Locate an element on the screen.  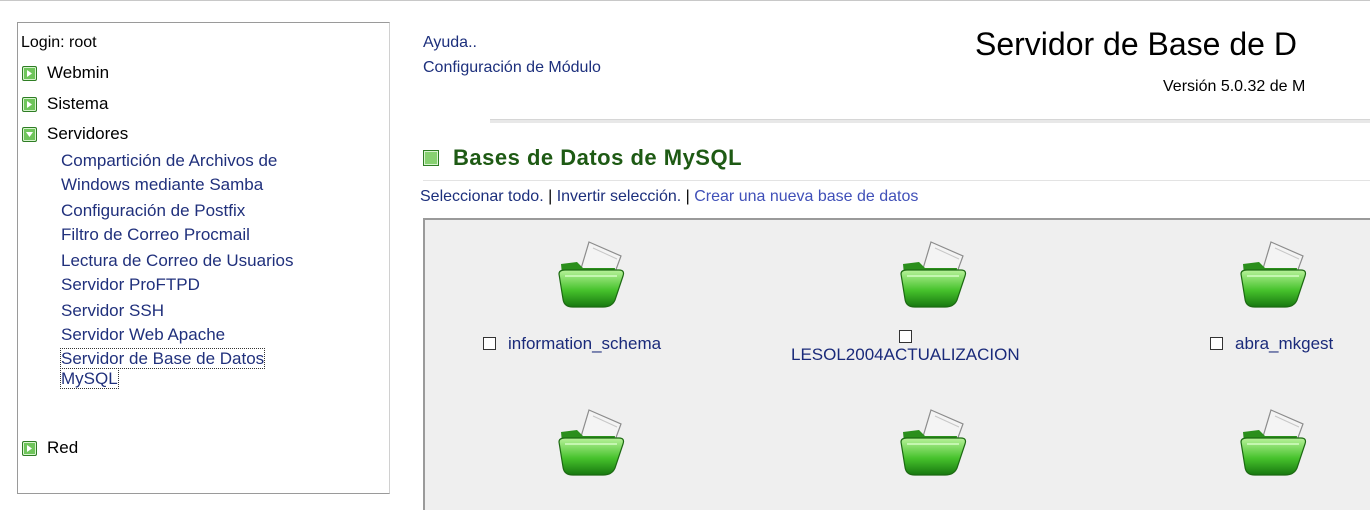
login-label: Login: root is located at coordinates (59, 42).